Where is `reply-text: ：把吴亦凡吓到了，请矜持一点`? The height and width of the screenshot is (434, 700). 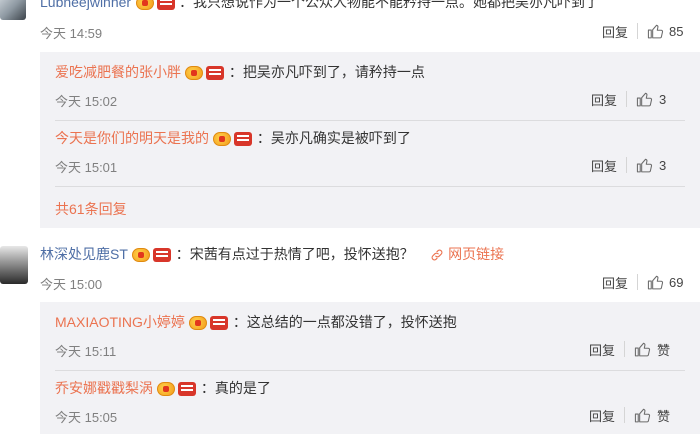
reply-text: ：把吴亦凡吓到了，请矜持一点 is located at coordinates (326, 72).